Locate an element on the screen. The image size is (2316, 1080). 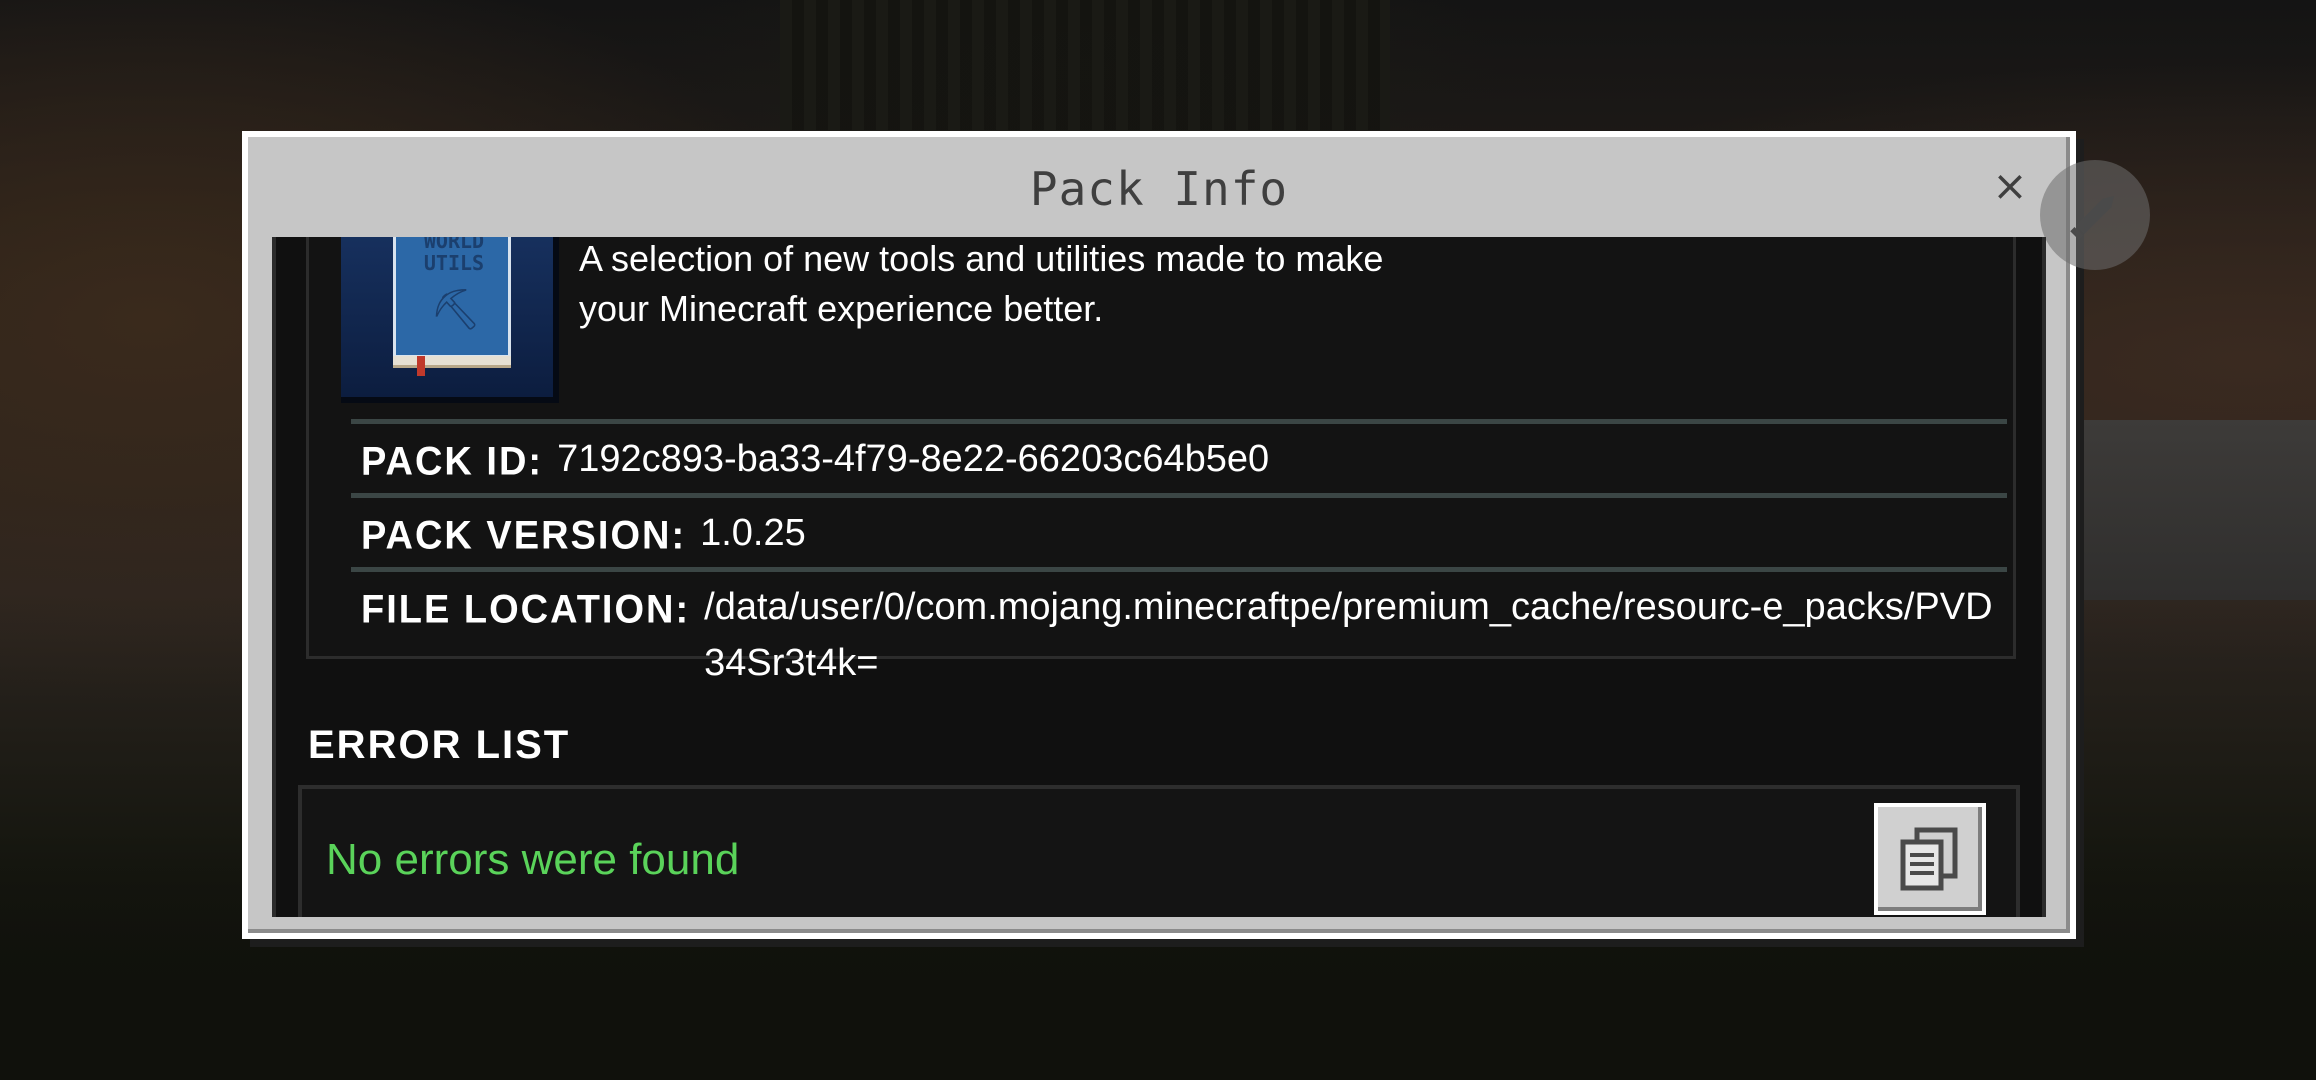
error-list-box: No errors were found is located at coordinates (1159, 851).